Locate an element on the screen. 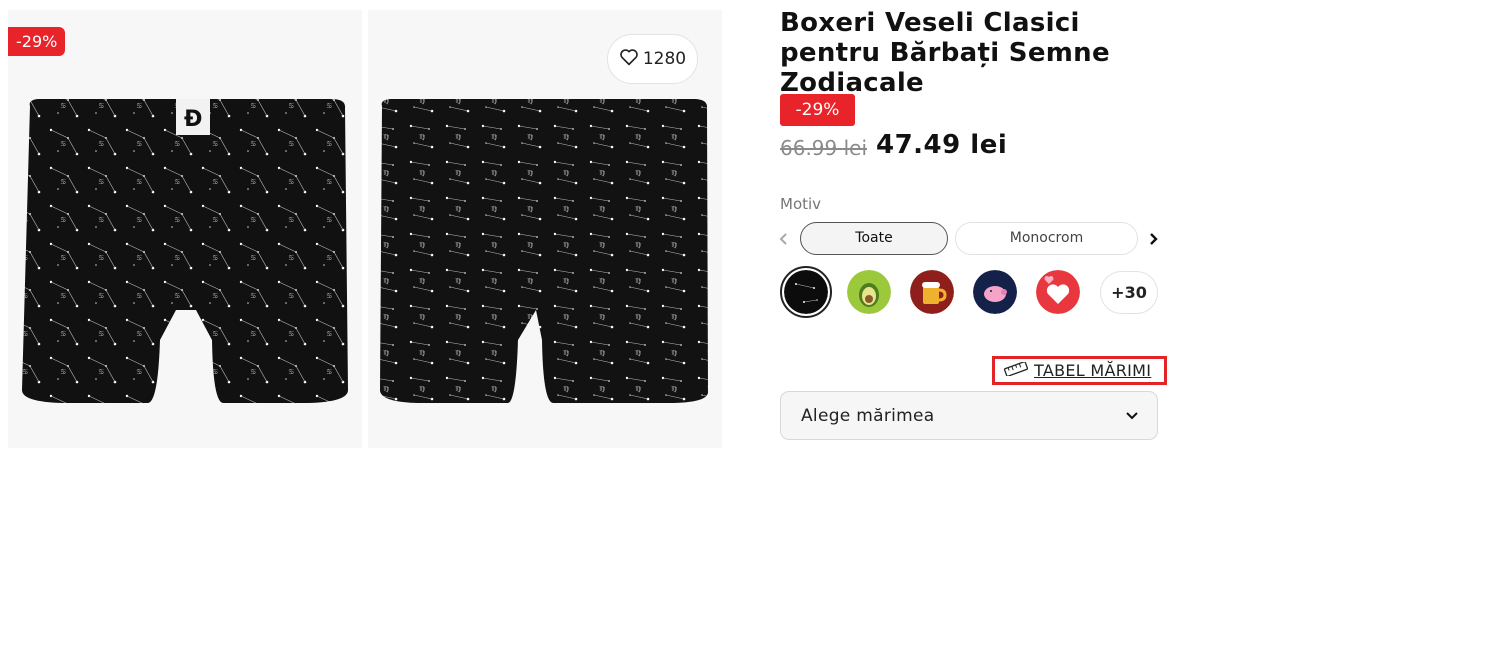  chevron-left-icon is located at coordinates (784, 239).